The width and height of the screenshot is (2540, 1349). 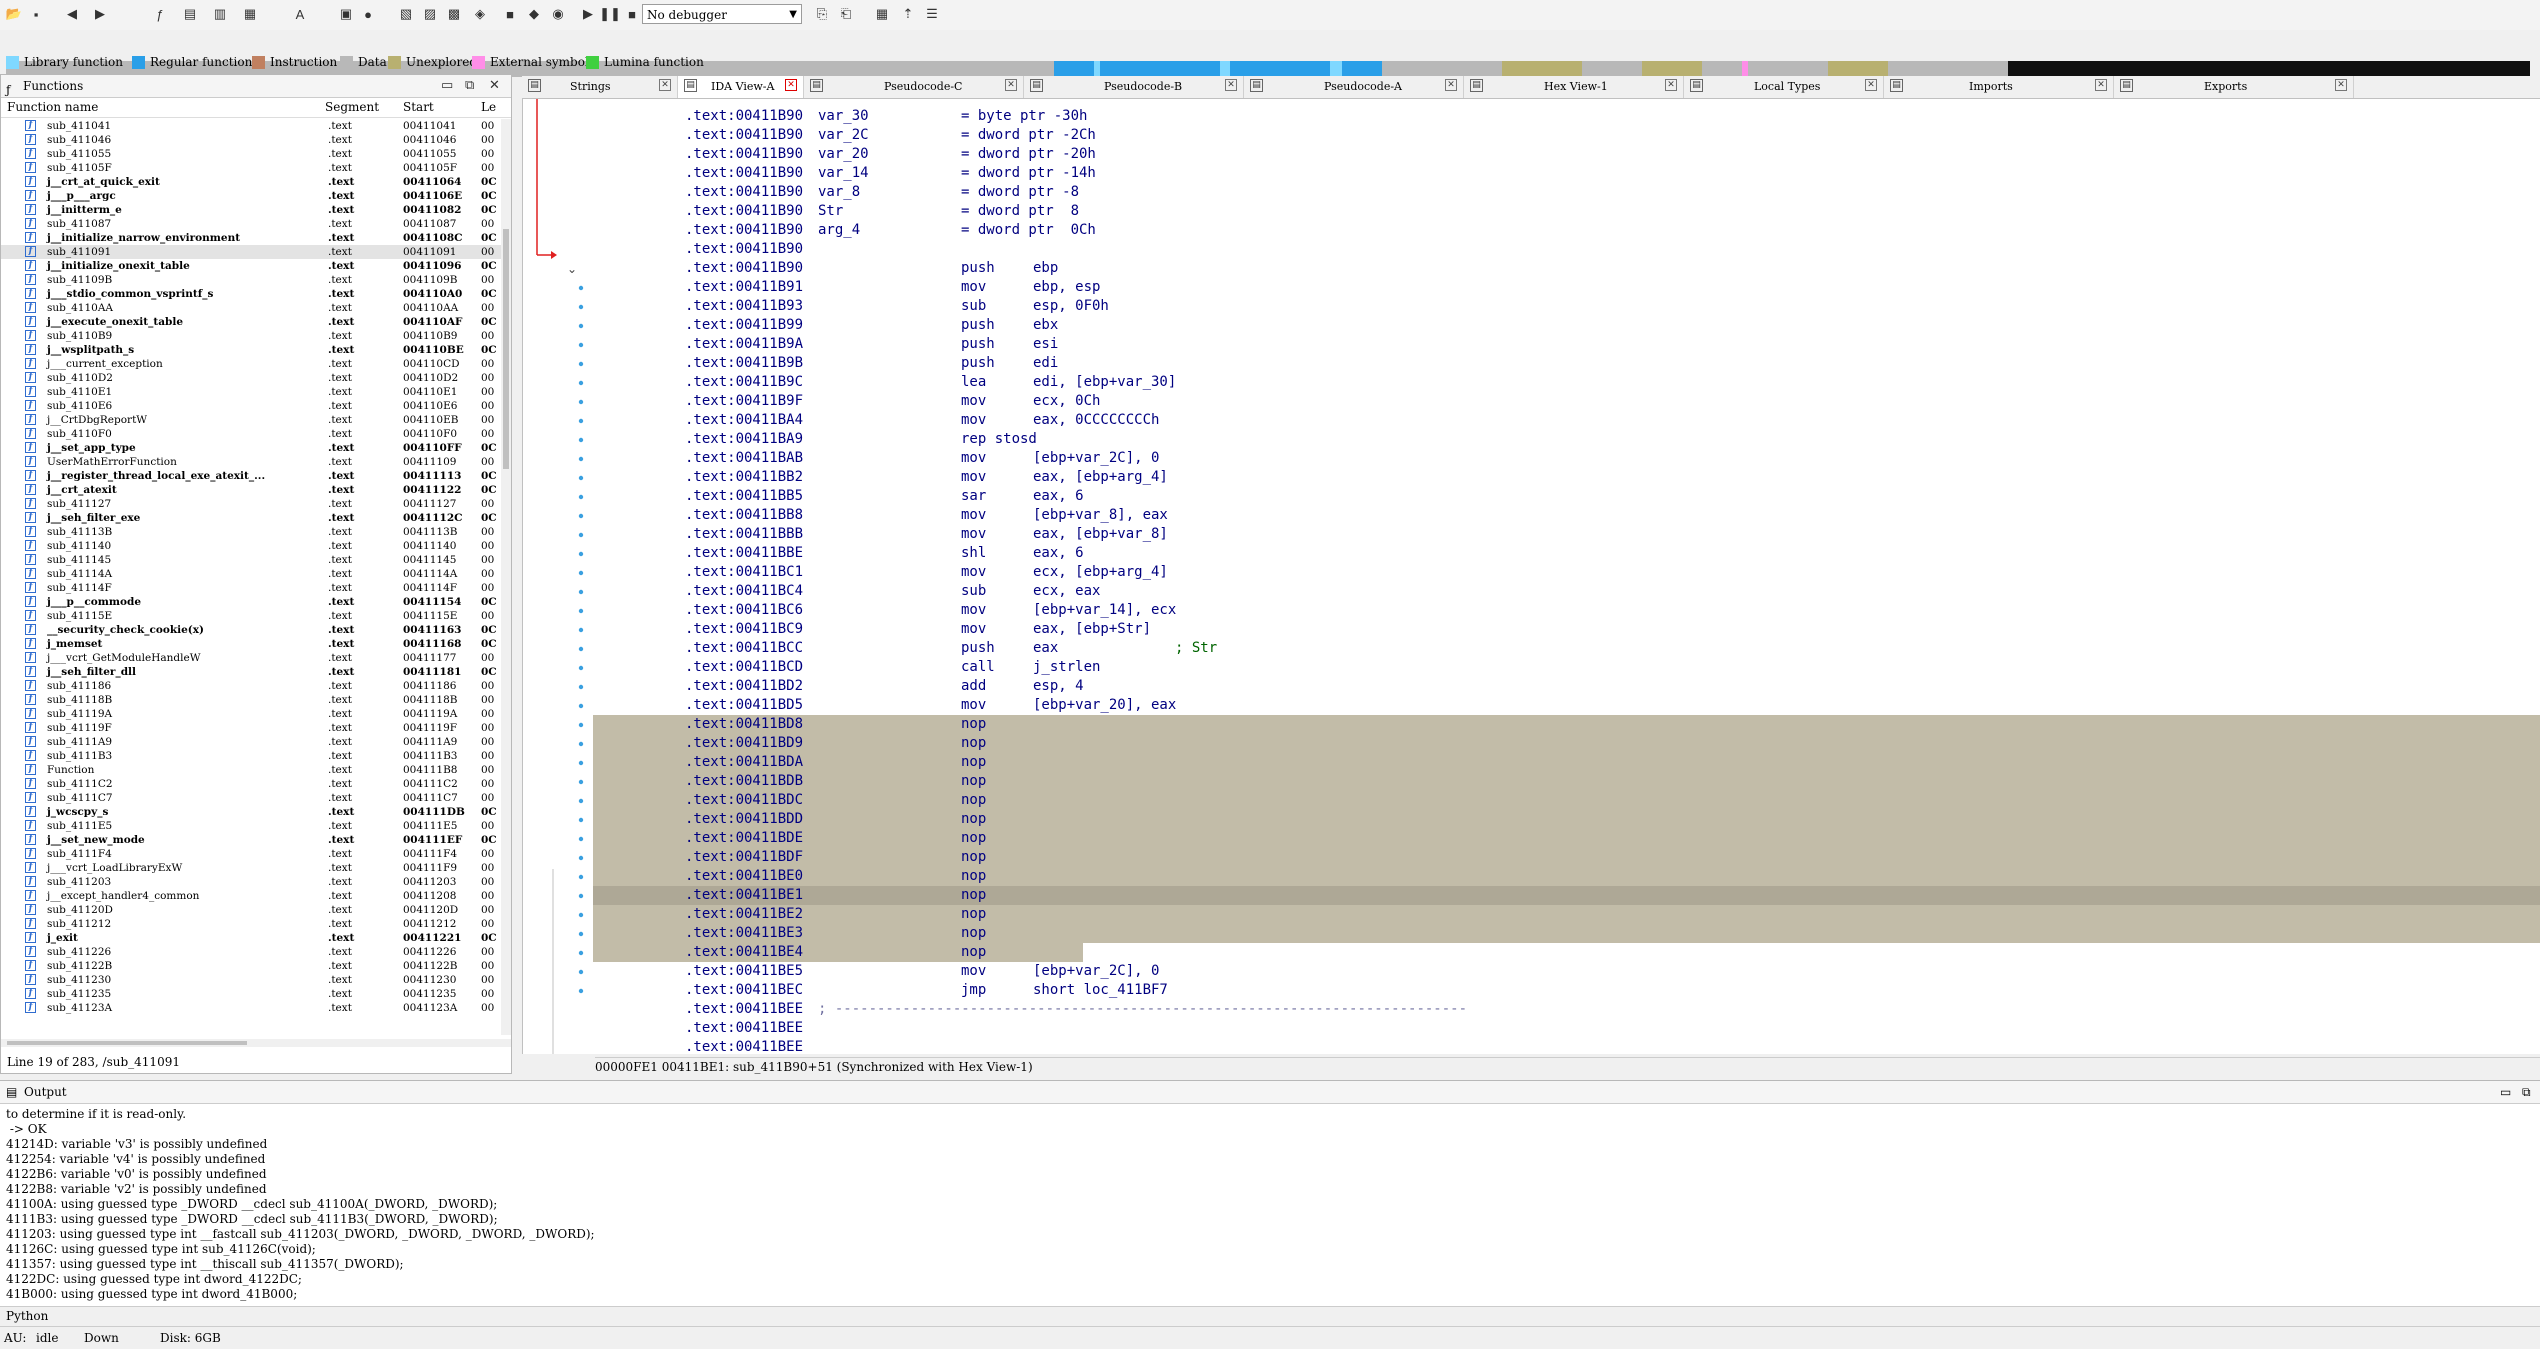 What do you see at coordinates (1566, 952) in the screenshot?
I see `code-line: .text:00411BE4 nop` at bounding box center [1566, 952].